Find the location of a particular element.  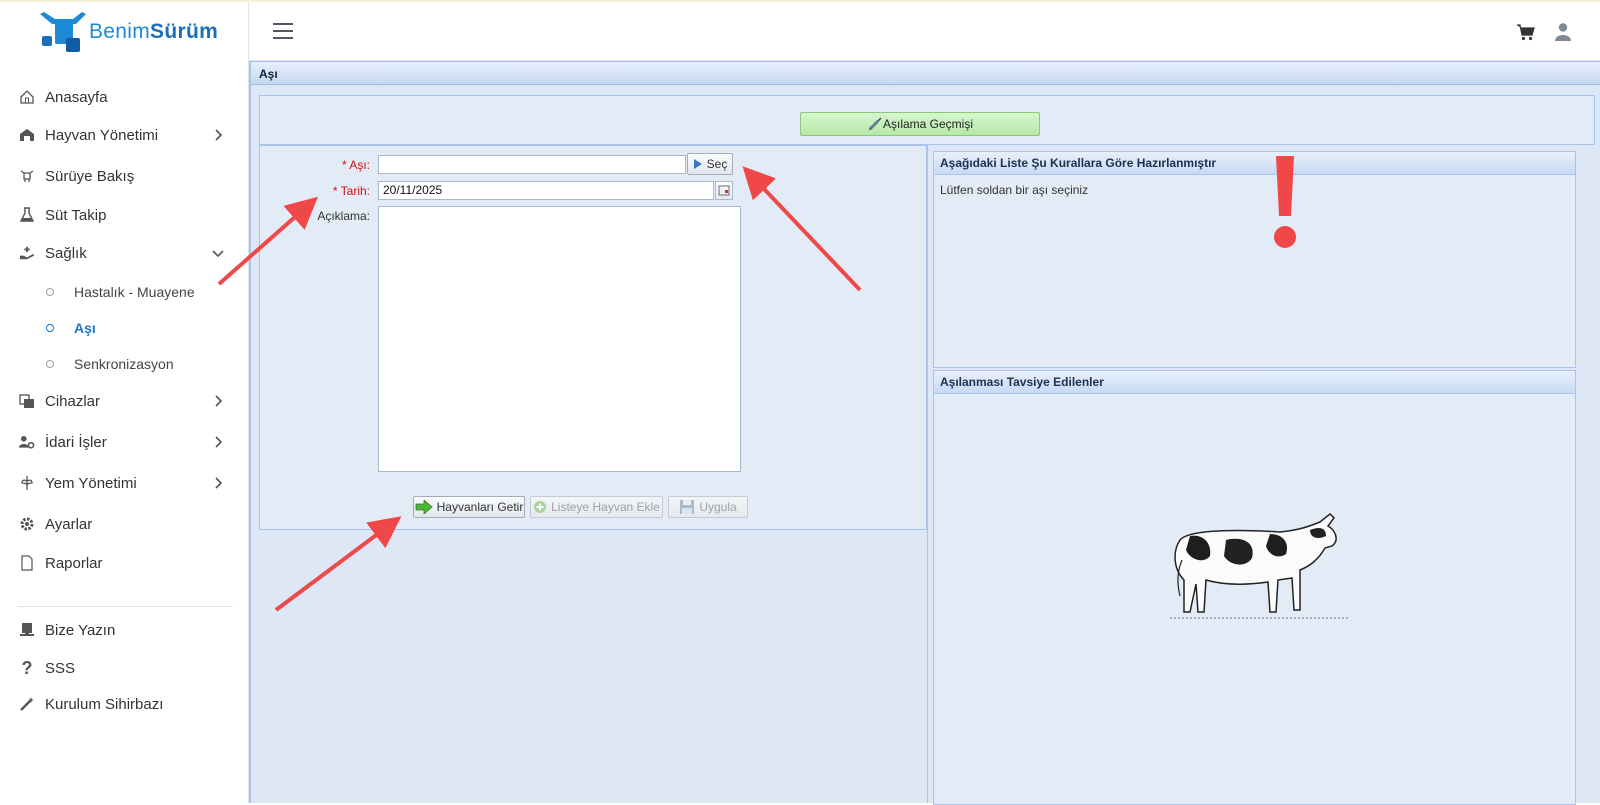

feed-icon is located at coordinates (27, 483).